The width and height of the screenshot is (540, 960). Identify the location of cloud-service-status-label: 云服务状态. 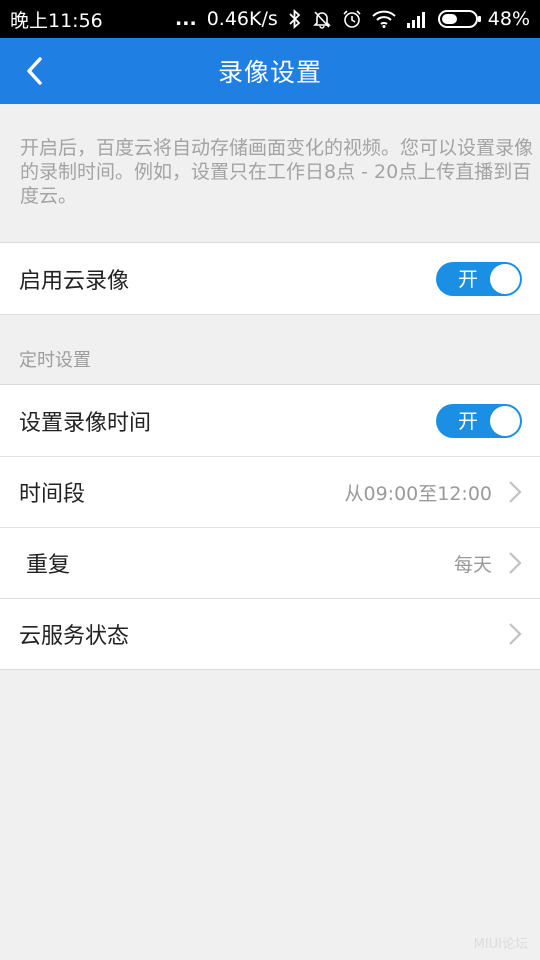
(74, 636).